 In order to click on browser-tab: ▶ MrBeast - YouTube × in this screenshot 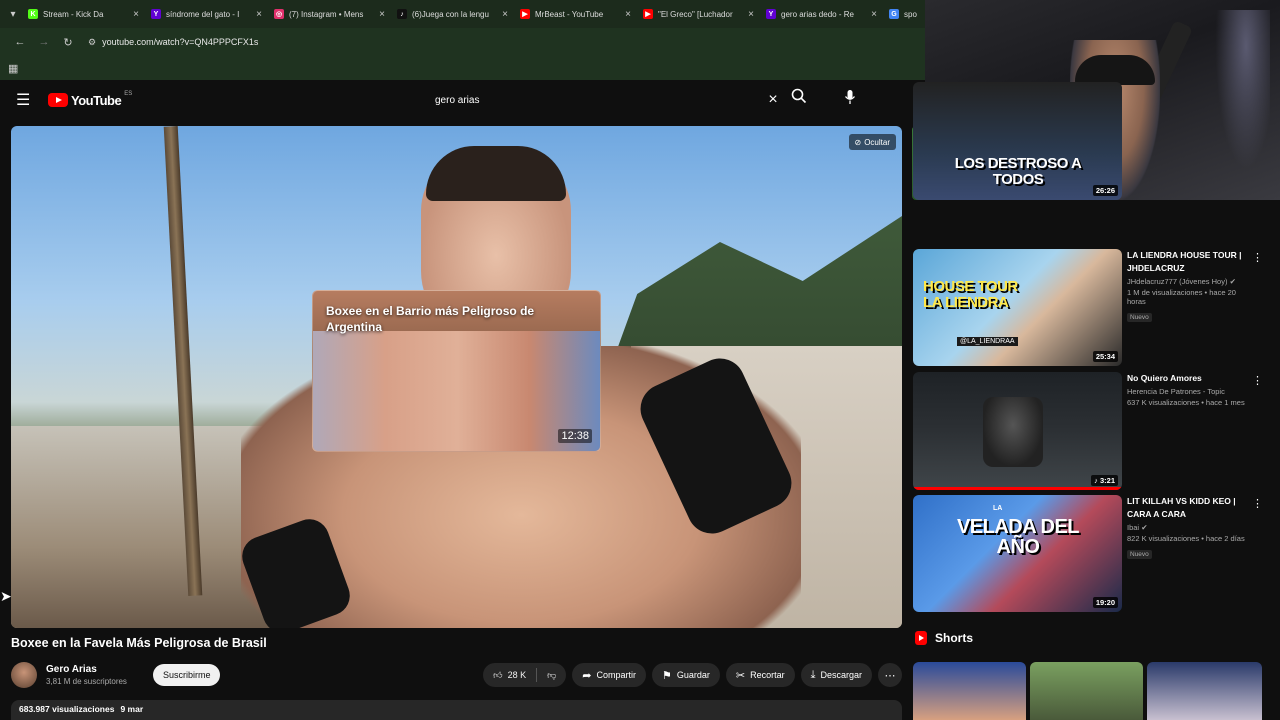, I will do `click(575, 14)`.